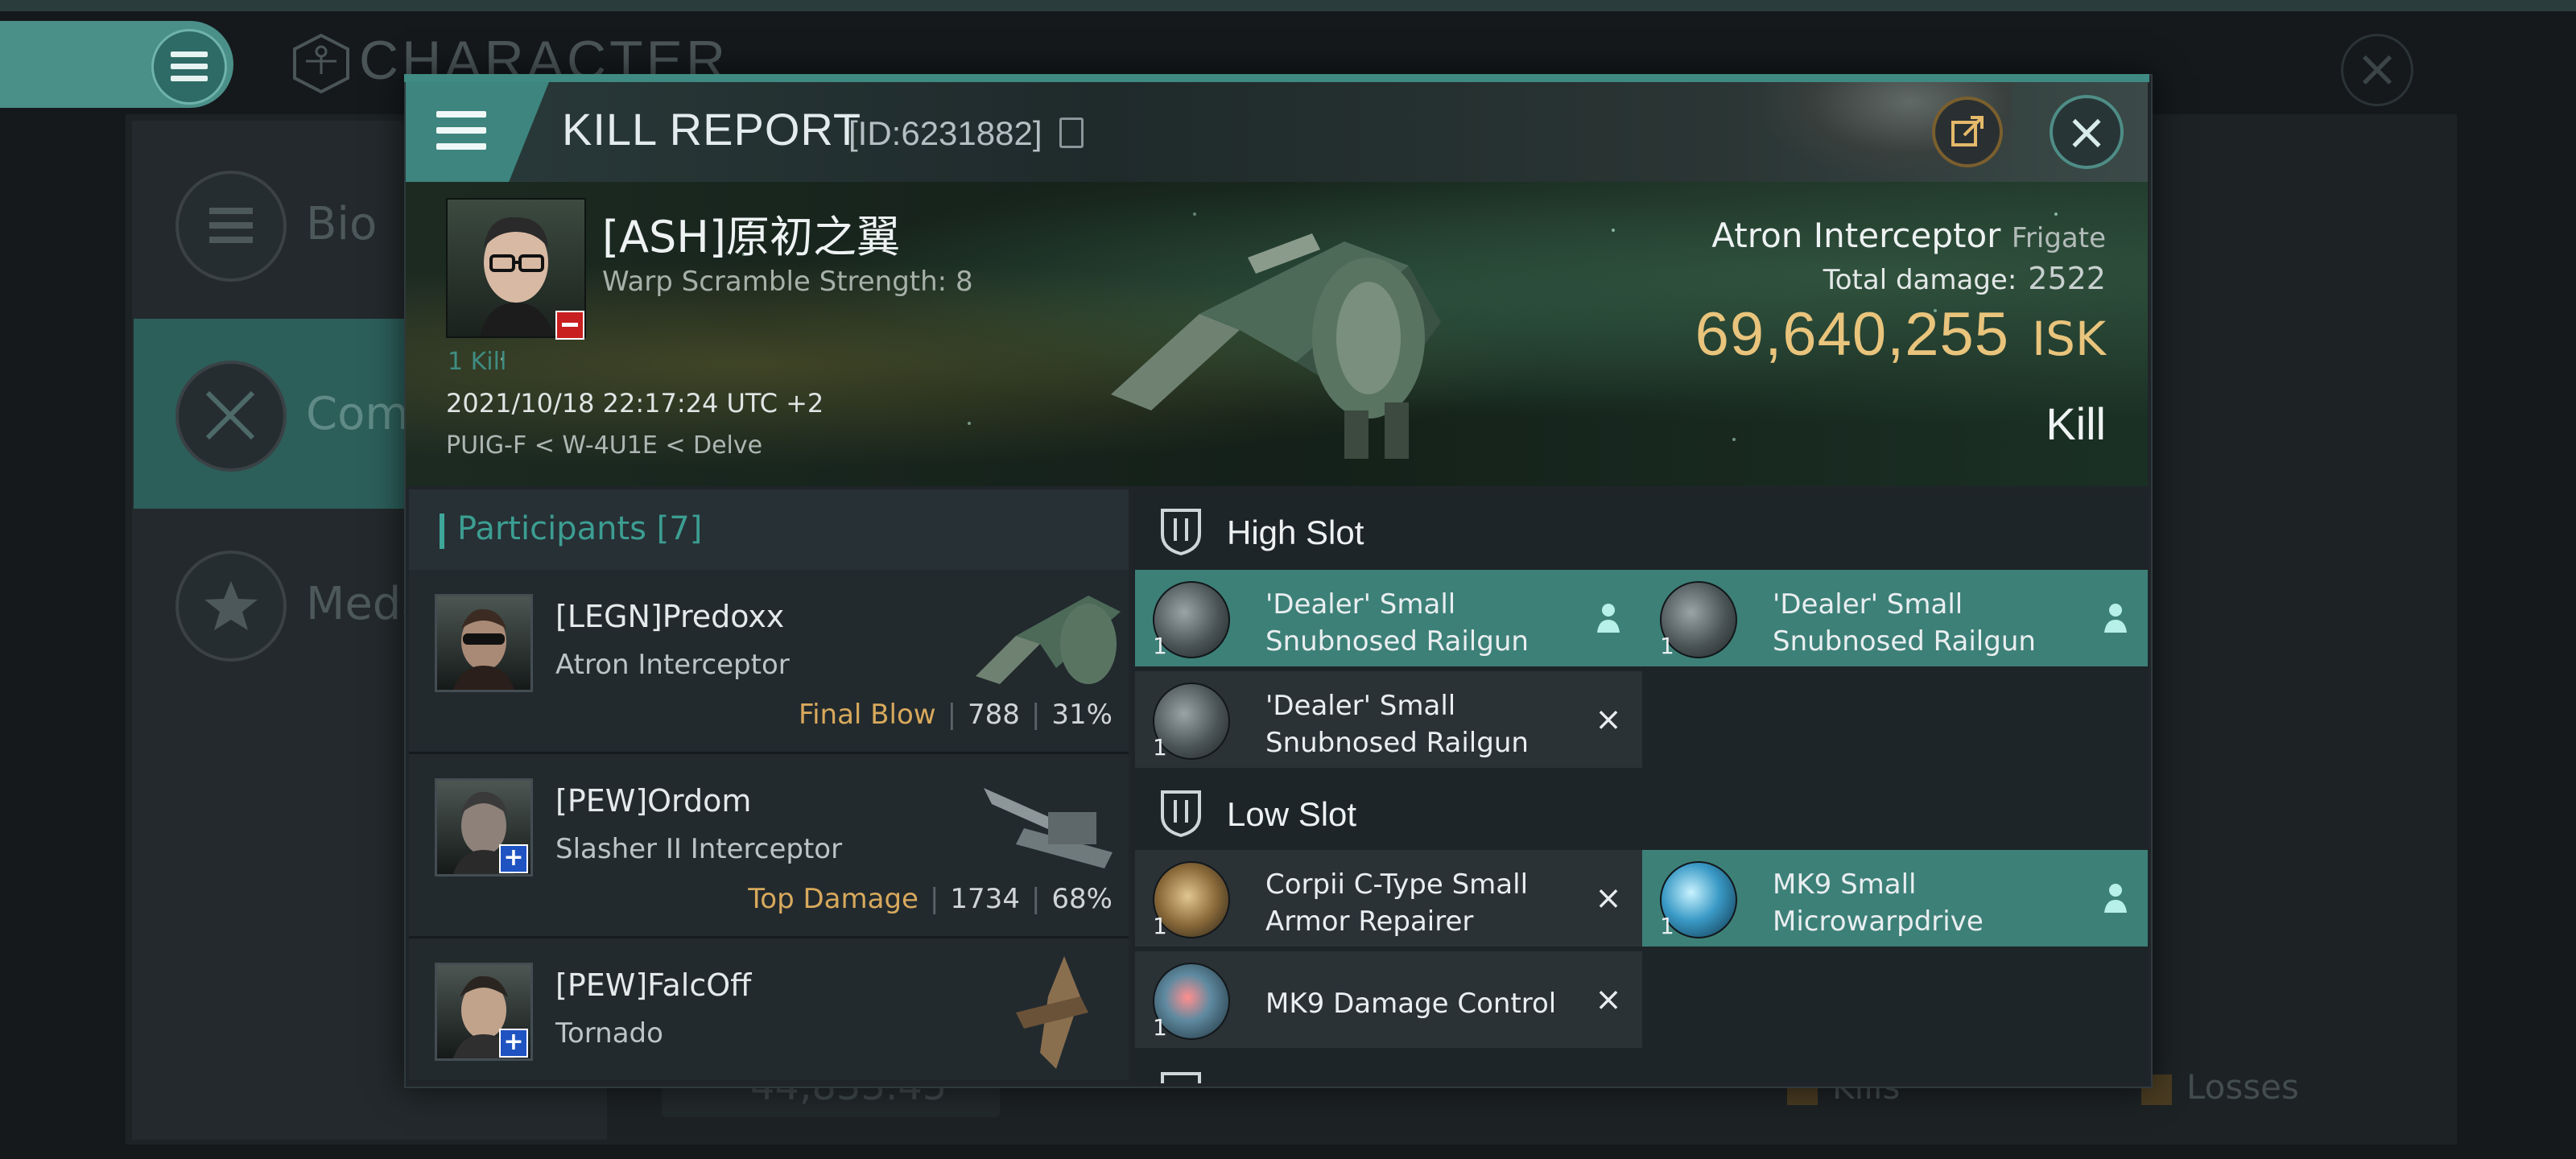 Image resolution: width=2576 pixels, height=1159 pixels. What do you see at coordinates (569, 325) in the screenshot?
I see `hostile-badge` at bounding box center [569, 325].